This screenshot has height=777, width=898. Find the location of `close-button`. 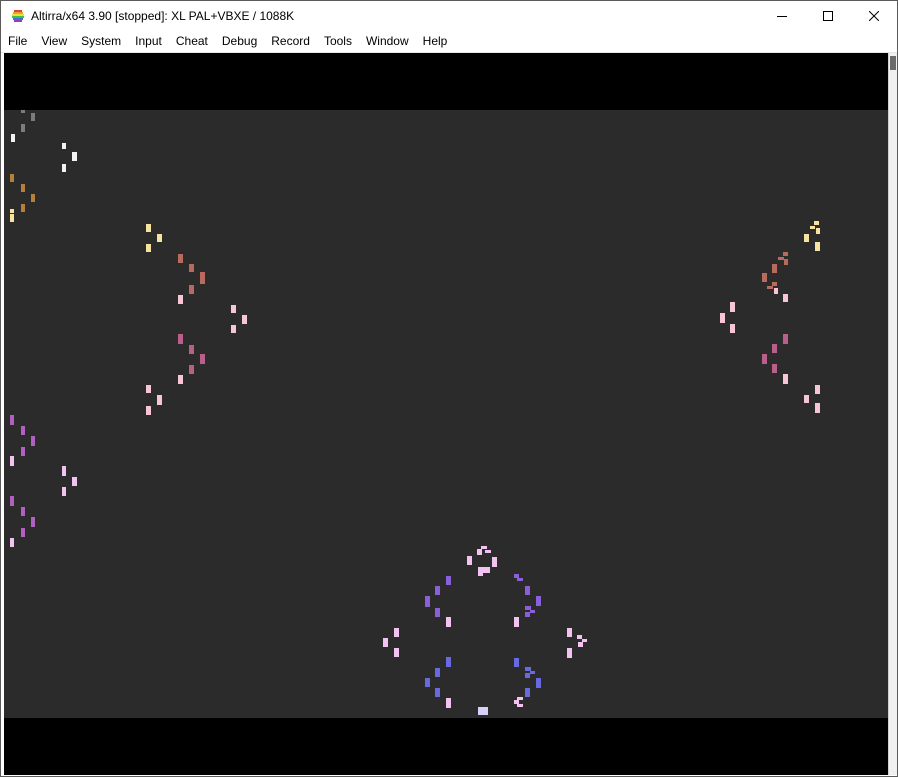

close-button is located at coordinates (874, 16).